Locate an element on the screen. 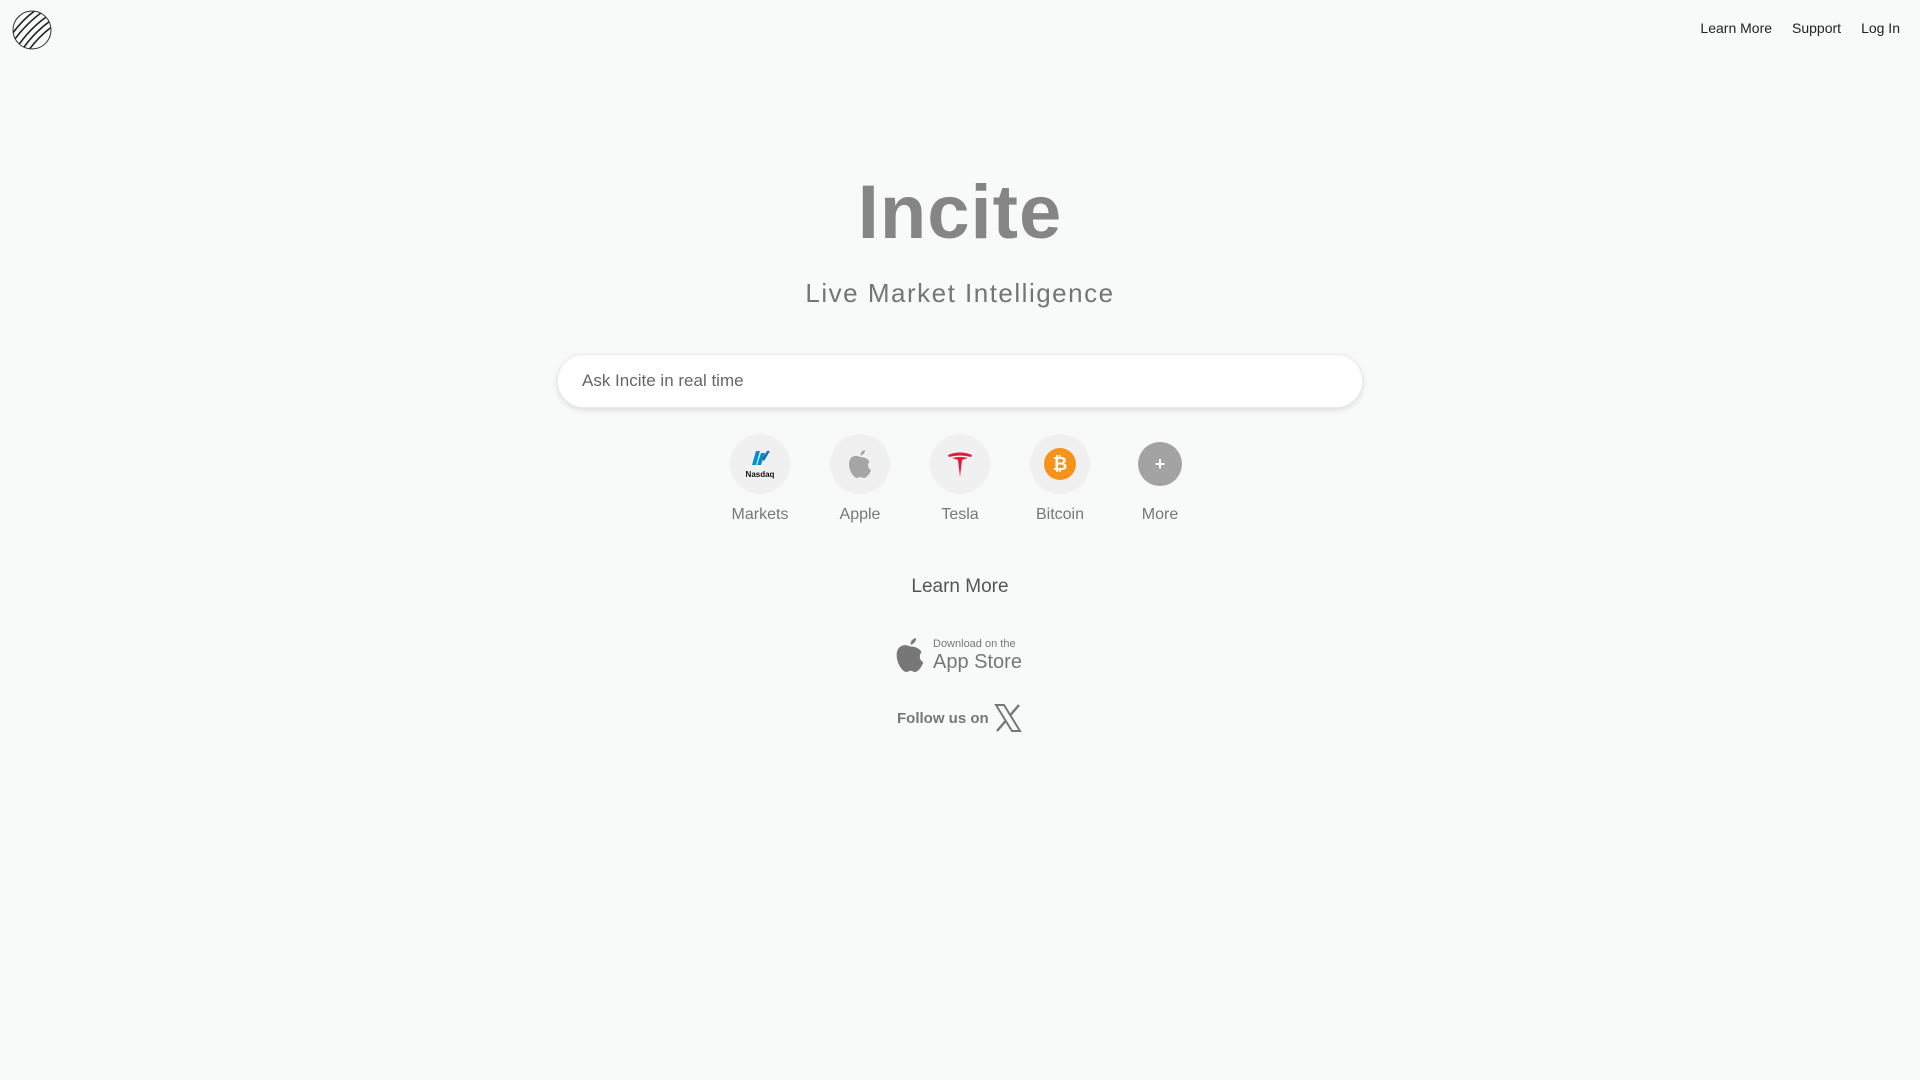 This screenshot has width=1920, height=1080. quick-link-bitcoin: ₿ Bitcoin is located at coordinates (1060, 479).